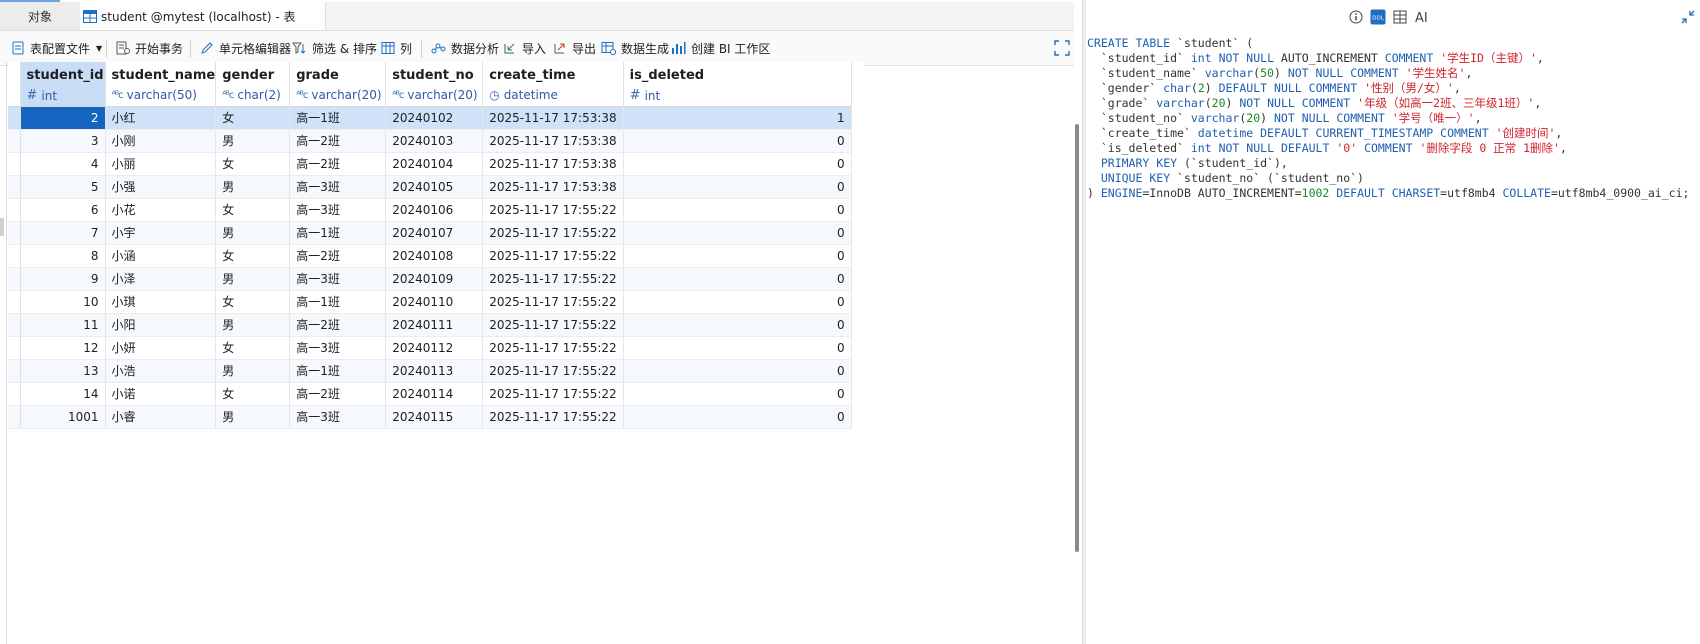  I want to click on cell-student_no: 20240113, so click(434, 371).